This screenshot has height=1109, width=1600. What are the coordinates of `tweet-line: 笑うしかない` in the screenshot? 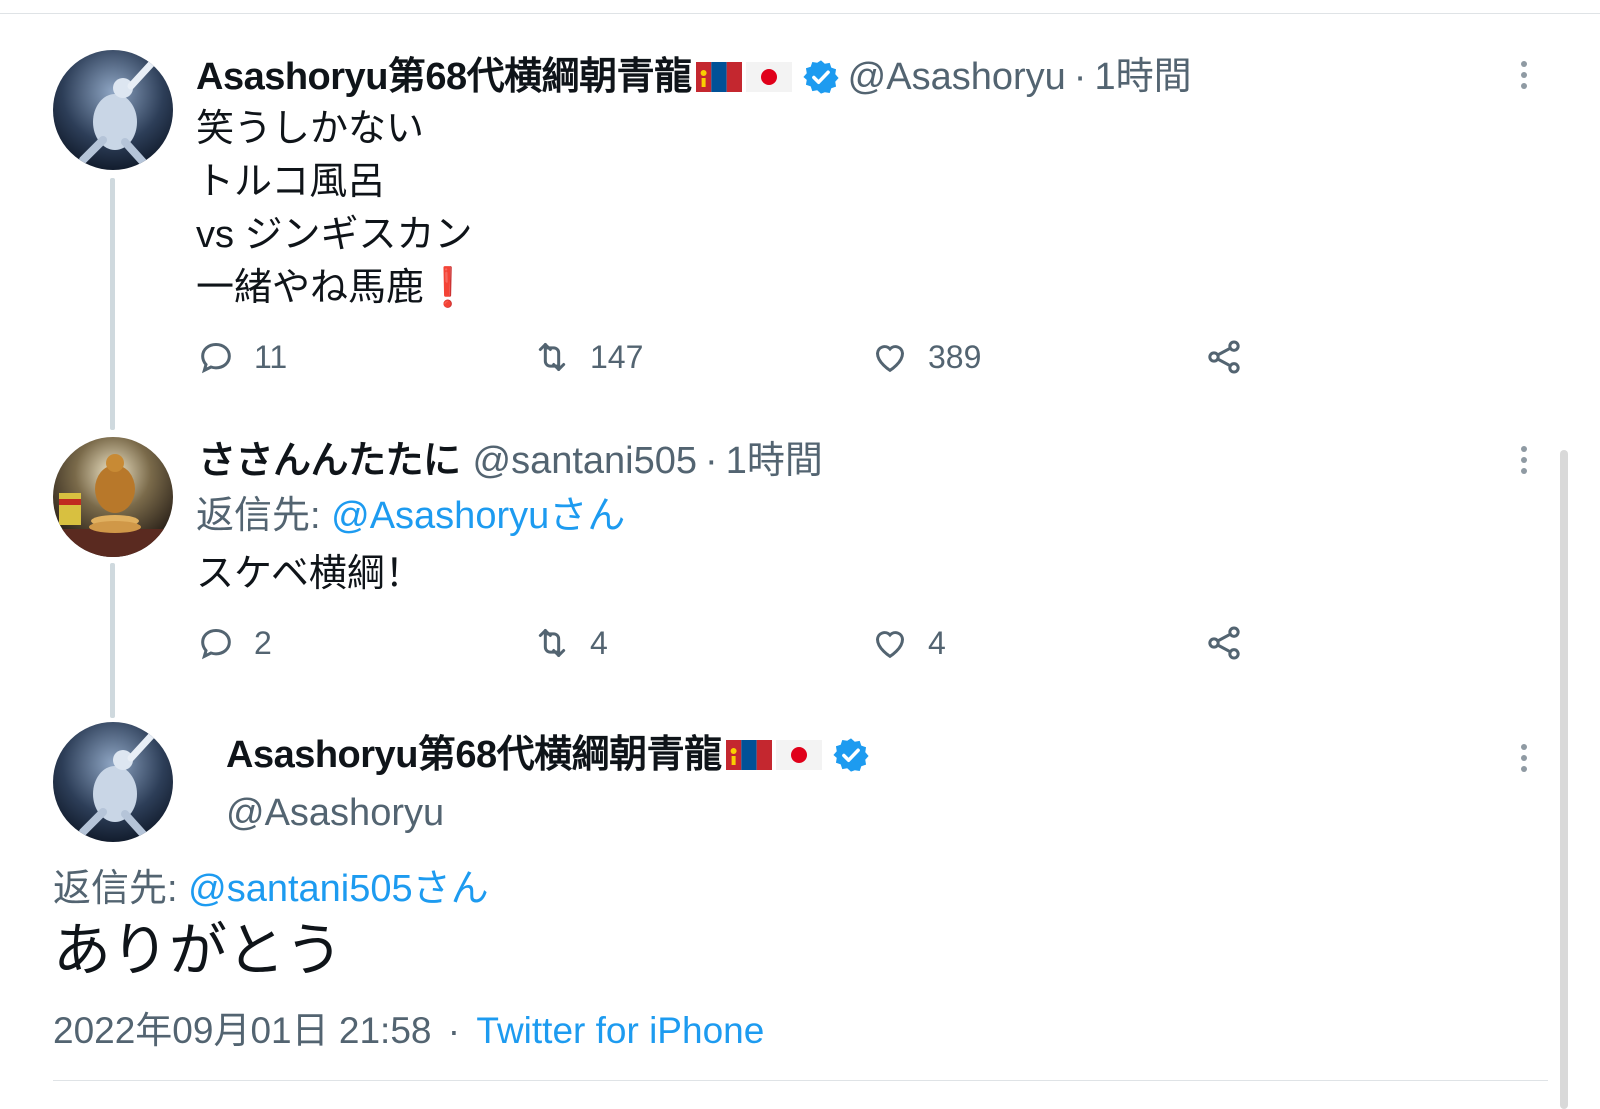 It's located at (310, 129).